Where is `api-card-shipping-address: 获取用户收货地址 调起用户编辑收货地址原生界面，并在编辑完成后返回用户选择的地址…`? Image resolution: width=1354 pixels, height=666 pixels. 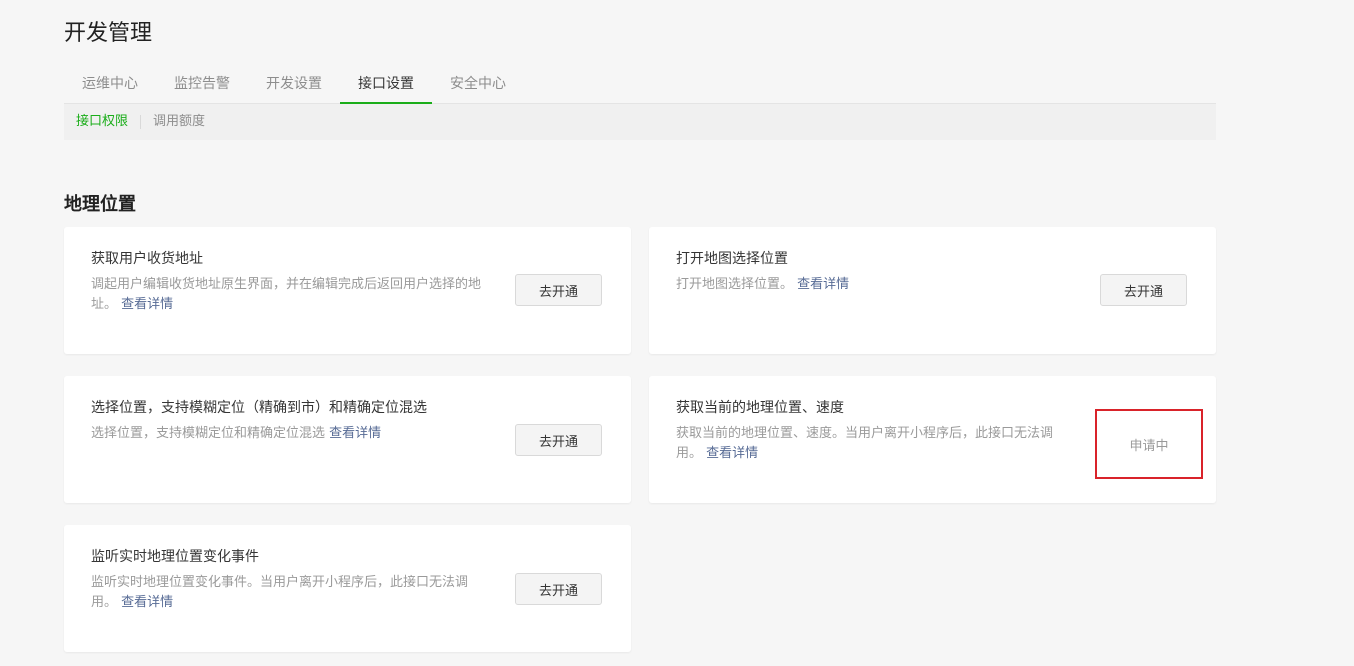 api-card-shipping-address: 获取用户收货地址 调起用户编辑收货地址原生界面，并在编辑完成后返回用户选择的地址… is located at coordinates (347, 290).